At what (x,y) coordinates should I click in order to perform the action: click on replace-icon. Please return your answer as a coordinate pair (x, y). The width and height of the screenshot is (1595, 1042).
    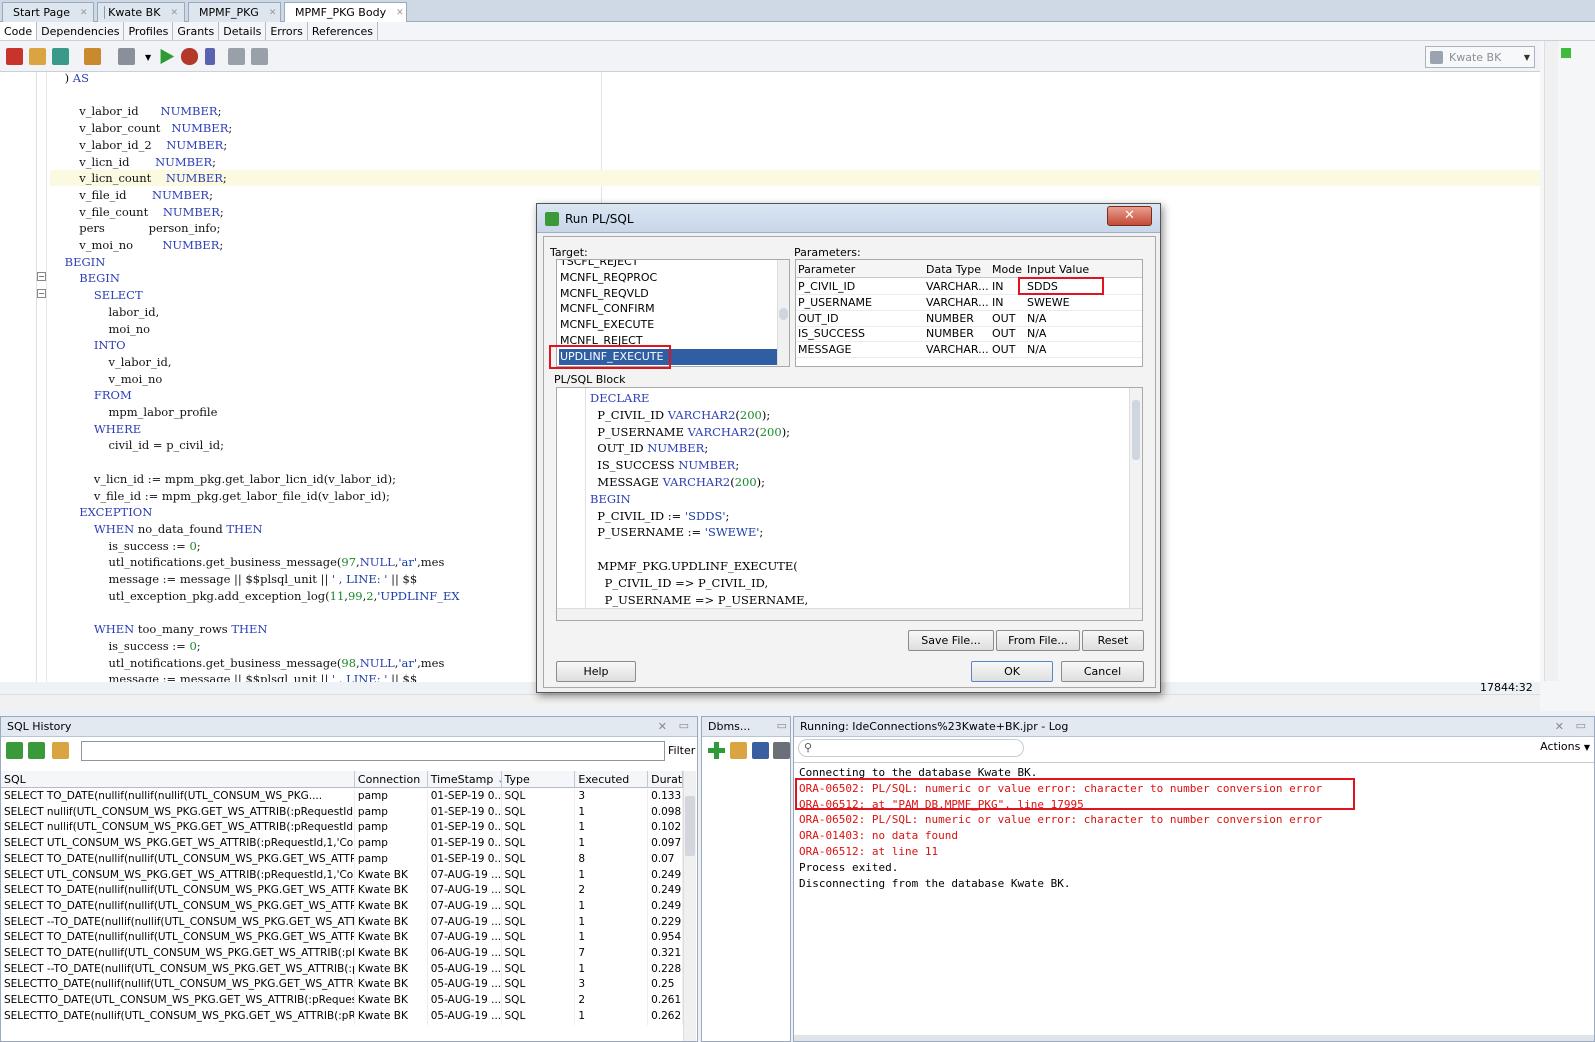
    Looking at the image, I should click on (36, 750).